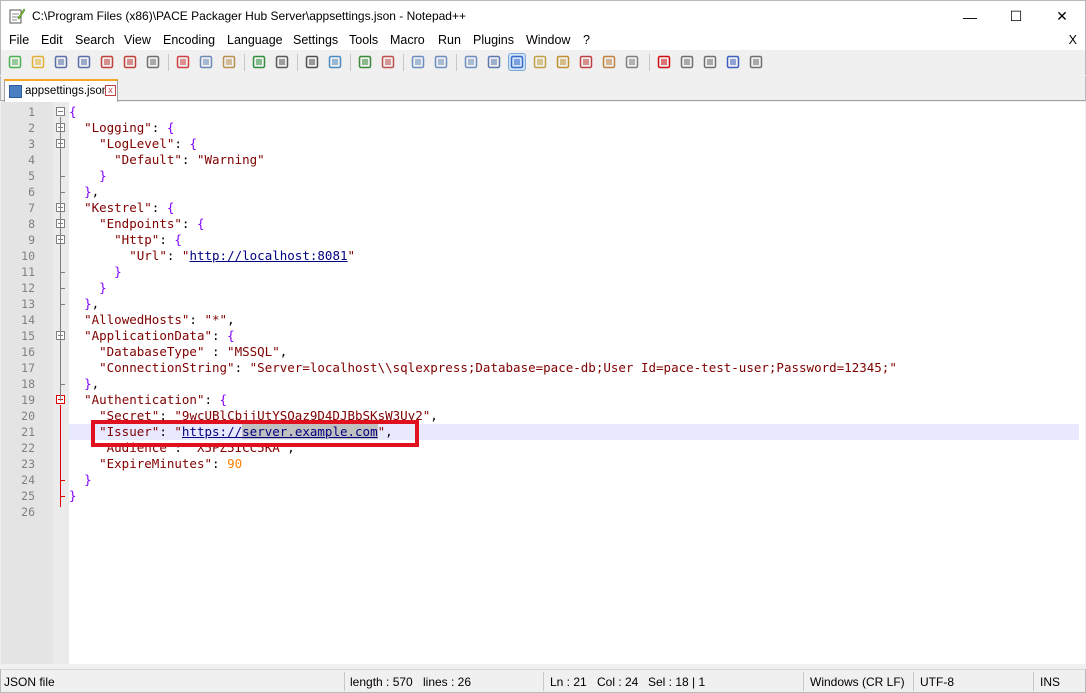 The width and height of the screenshot is (1086, 693). What do you see at coordinates (229, 62) in the screenshot?
I see `paste-icon` at bounding box center [229, 62].